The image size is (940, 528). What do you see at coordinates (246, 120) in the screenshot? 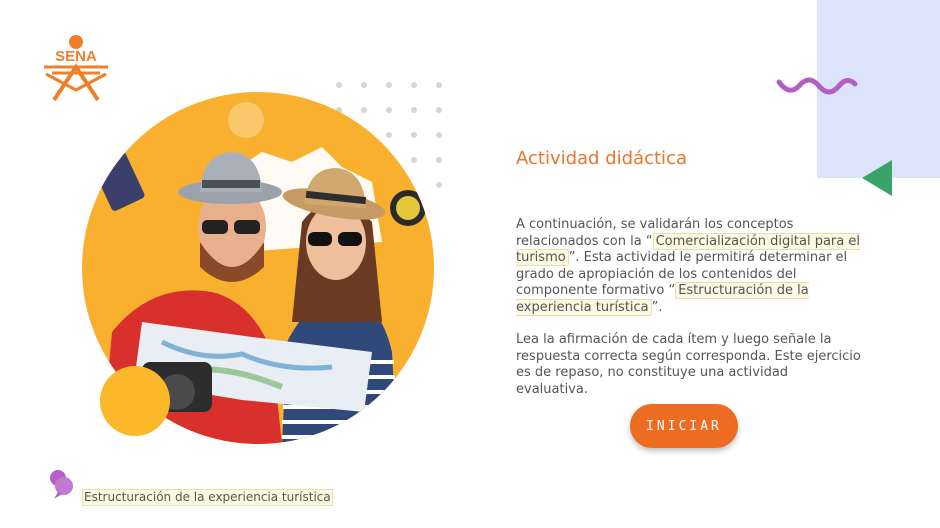
I see `decorative-circle` at bounding box center [246, 120].